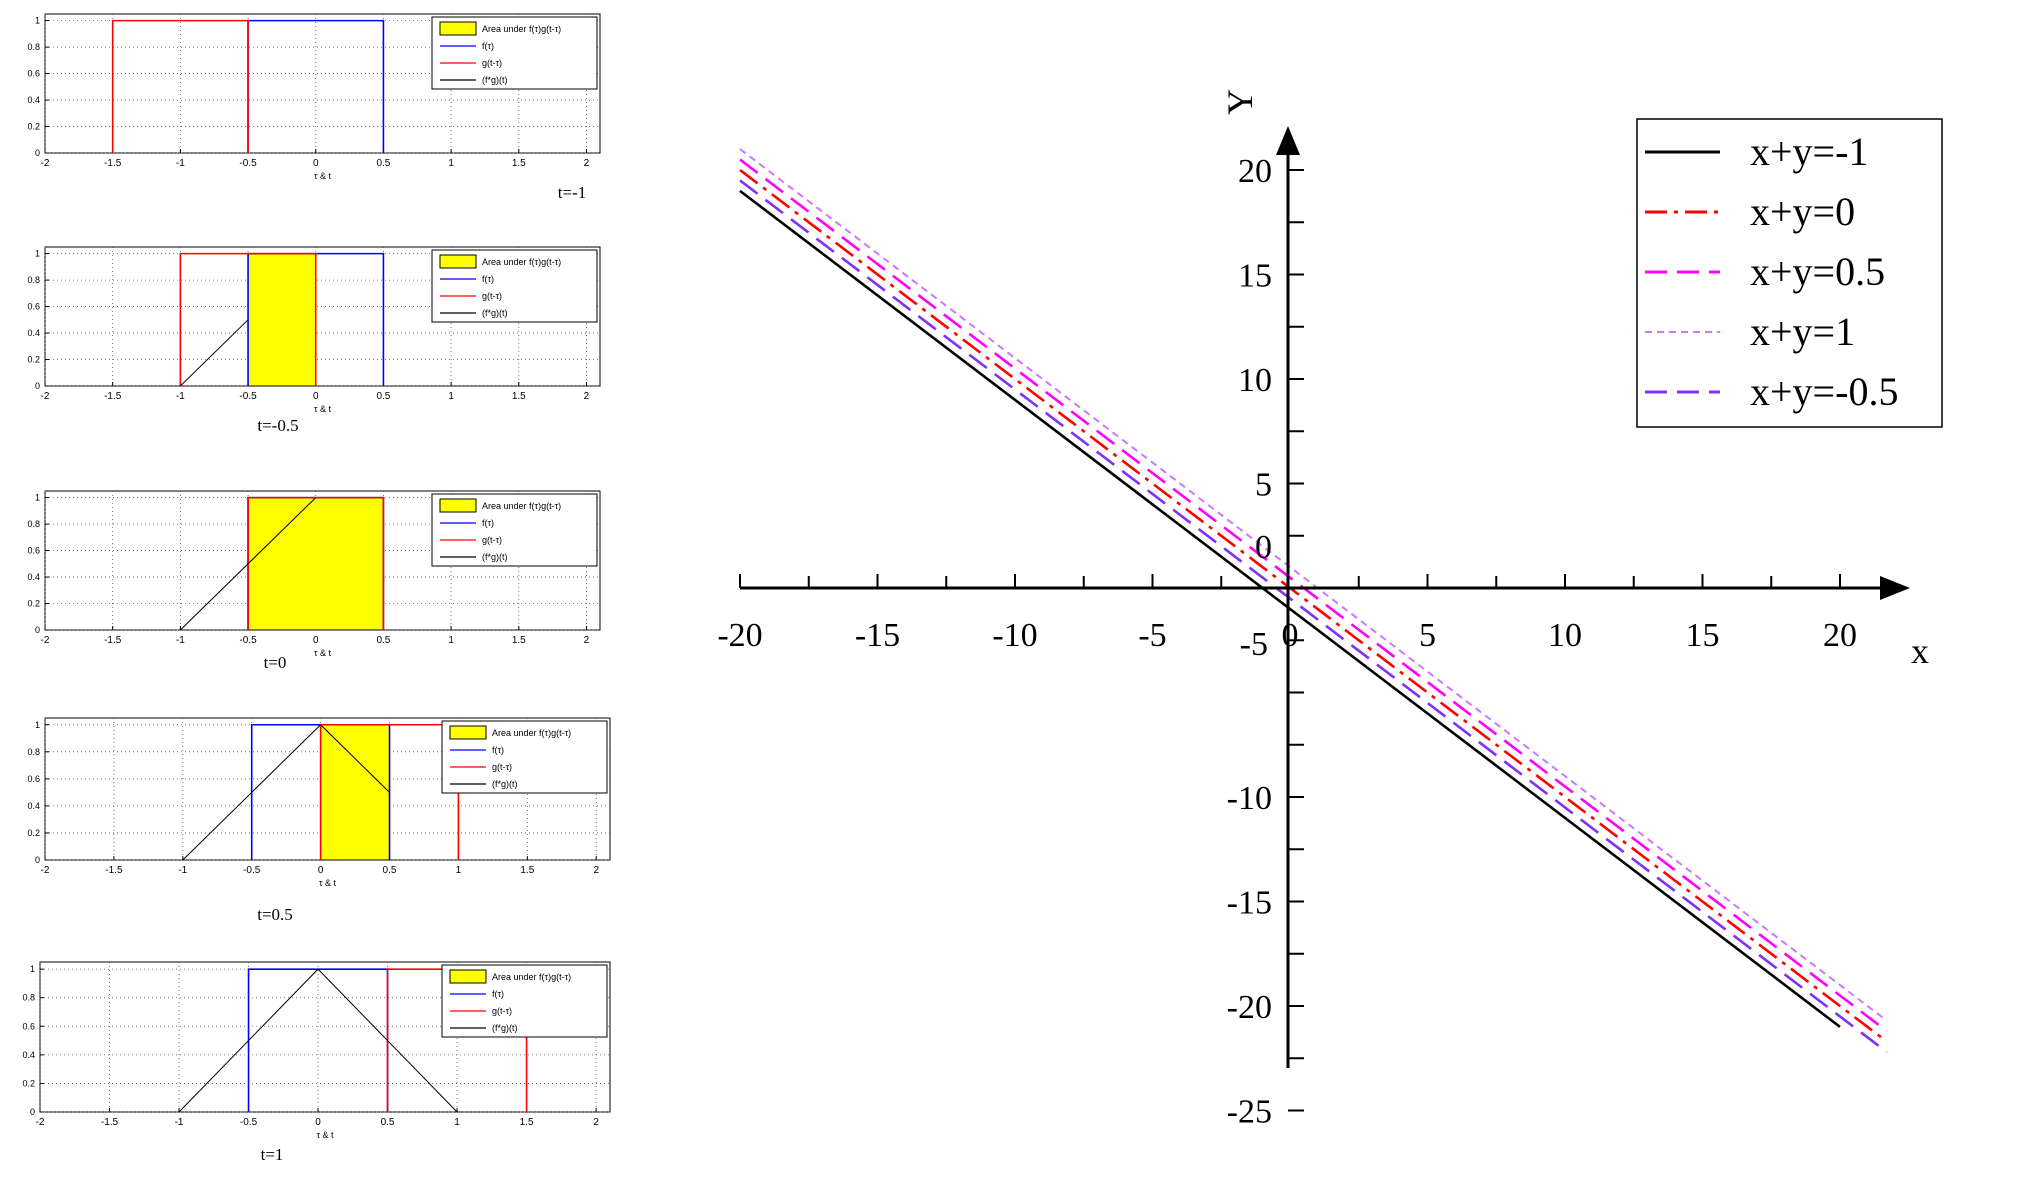 Image resolution: width=2031 pixels, height=1182 pixels. Describe the element at coordinates (1817, 271) in the screenshot. I see `legend-label: x+y=0.5` at that location.